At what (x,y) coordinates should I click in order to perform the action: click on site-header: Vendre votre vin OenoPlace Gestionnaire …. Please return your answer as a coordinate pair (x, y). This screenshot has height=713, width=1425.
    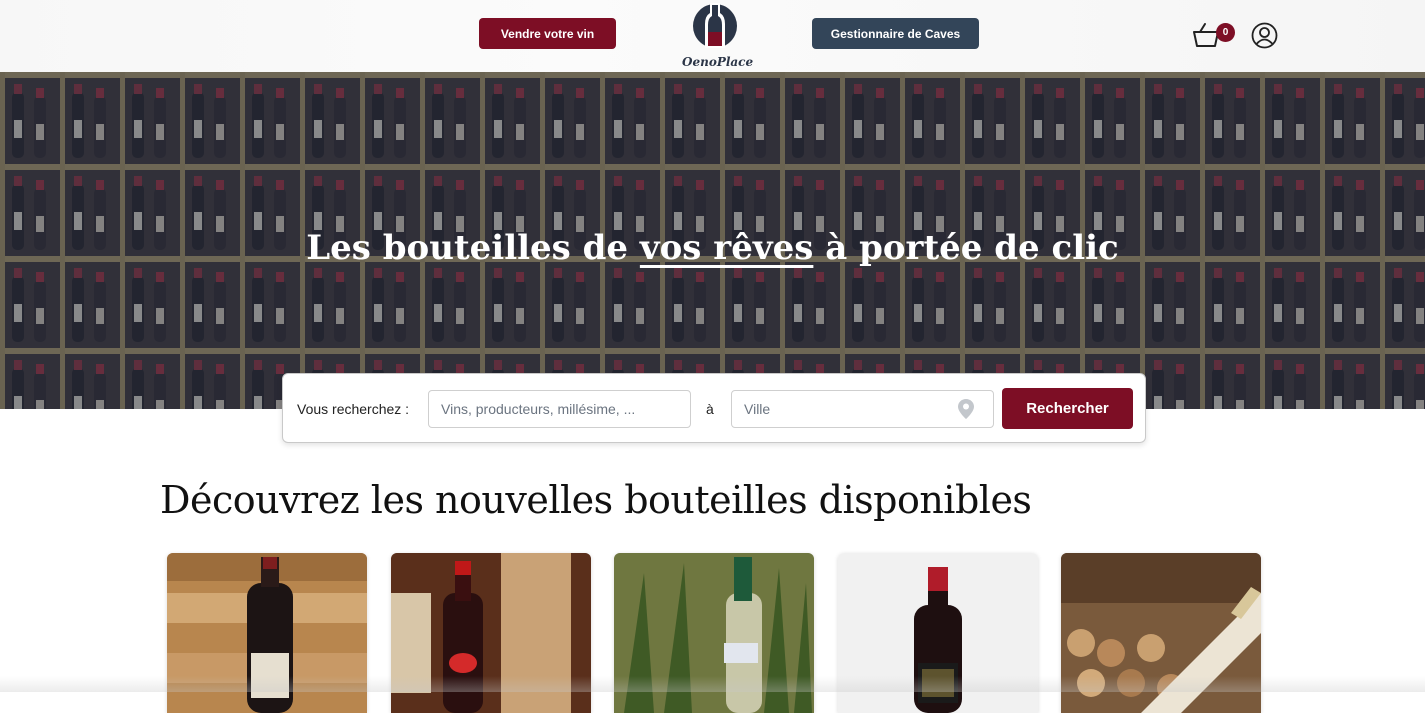
    Looking at the image, I should click on (712, 36).